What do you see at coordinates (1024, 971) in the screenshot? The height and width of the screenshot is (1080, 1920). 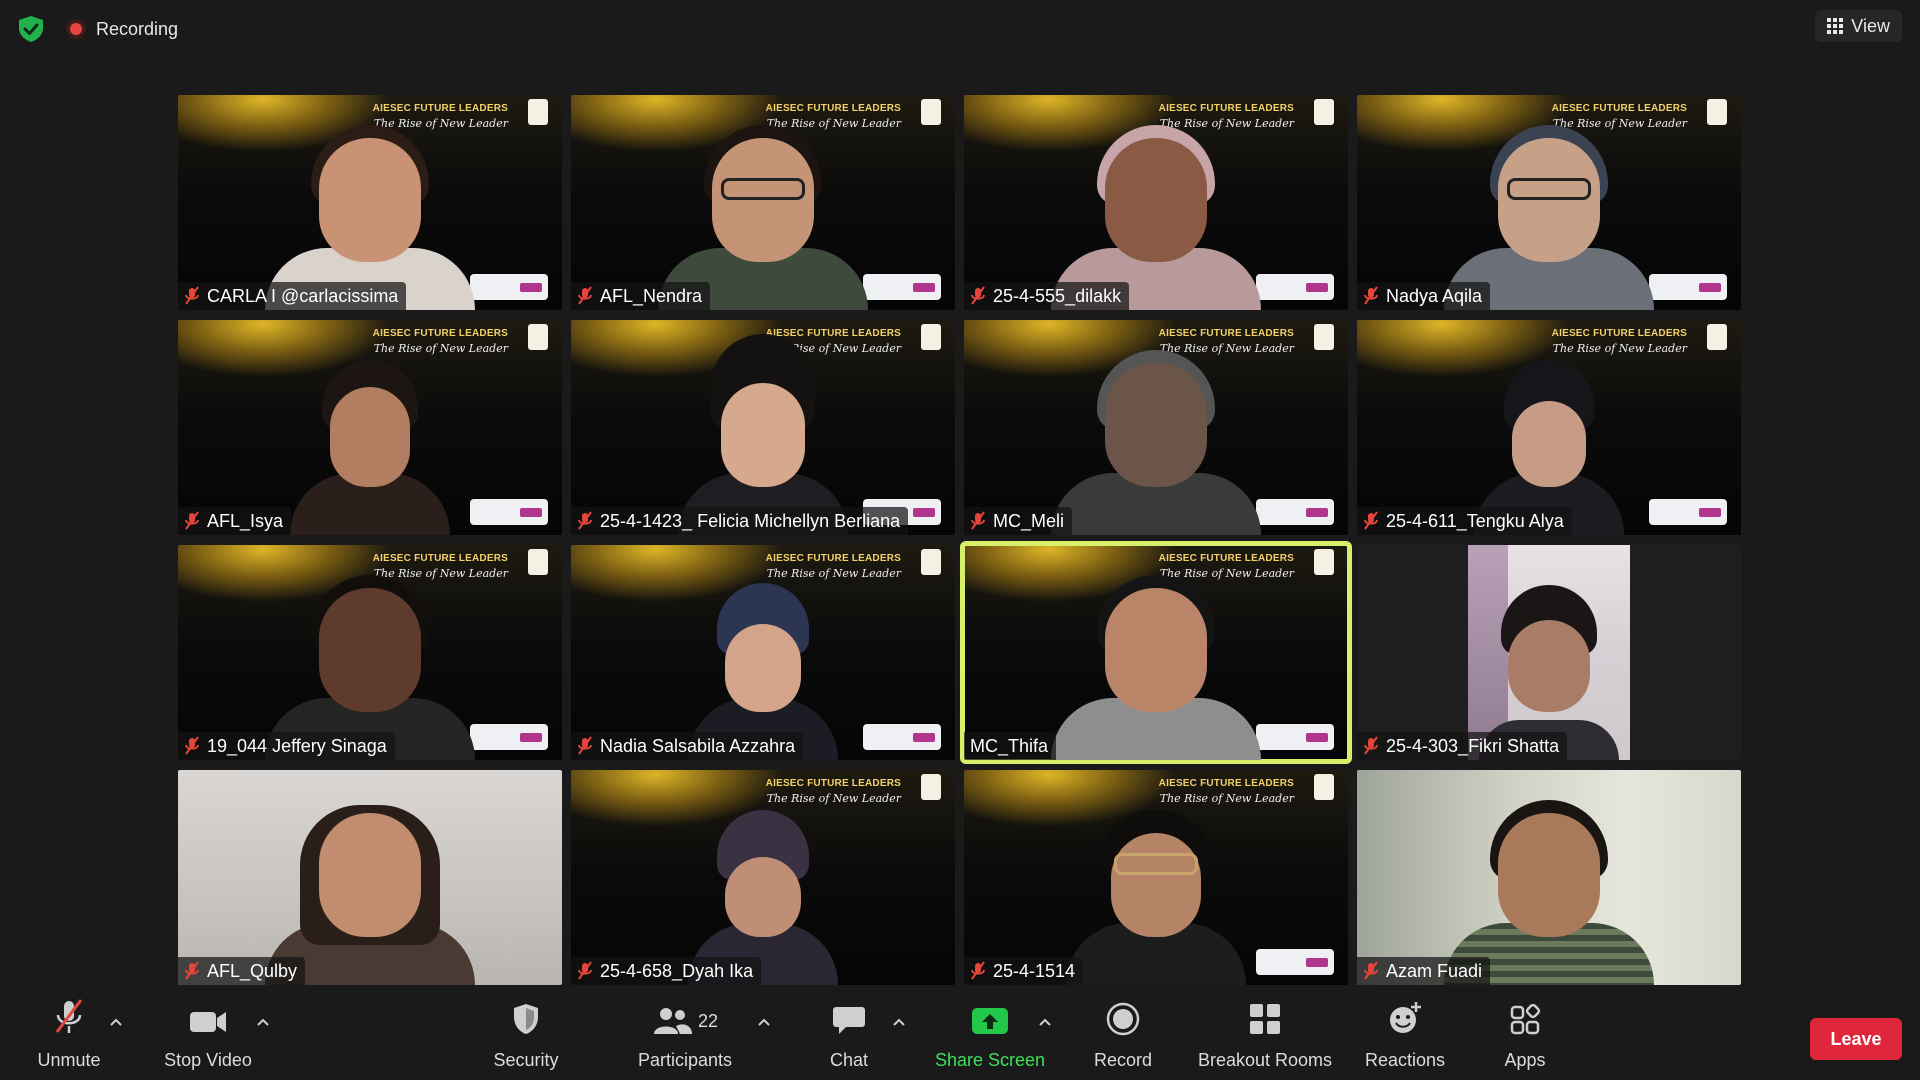 I see `participant-nameplate: 25-4-1514` at bounding box center [1024, 971].